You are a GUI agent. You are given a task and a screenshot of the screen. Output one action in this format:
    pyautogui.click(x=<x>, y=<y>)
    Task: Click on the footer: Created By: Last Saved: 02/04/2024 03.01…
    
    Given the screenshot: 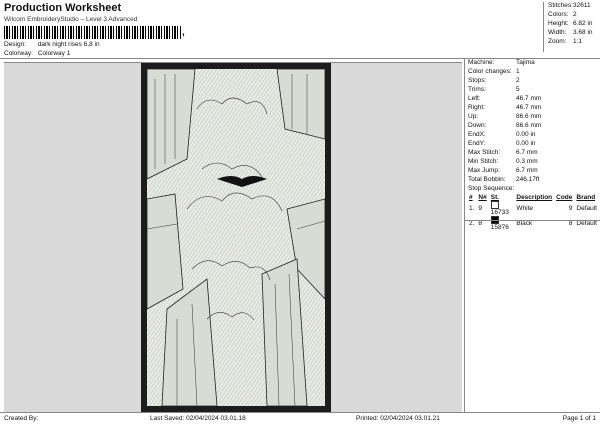 What is the action you would take?
    pyautogui.click(x=300, y=418)
    